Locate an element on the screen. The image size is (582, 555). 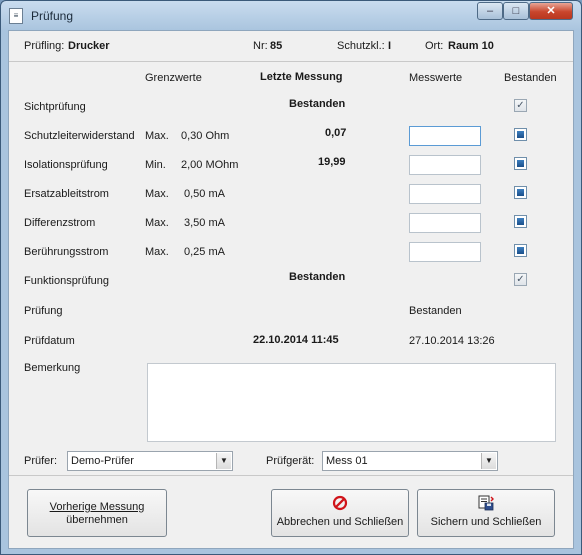
maximize-button: □ is located at coordinates (516, 11).